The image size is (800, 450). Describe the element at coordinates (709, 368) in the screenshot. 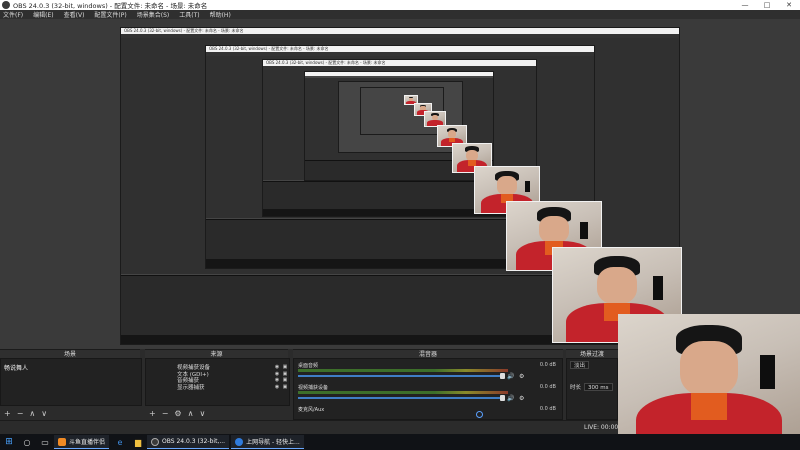

I see `face` at that location.